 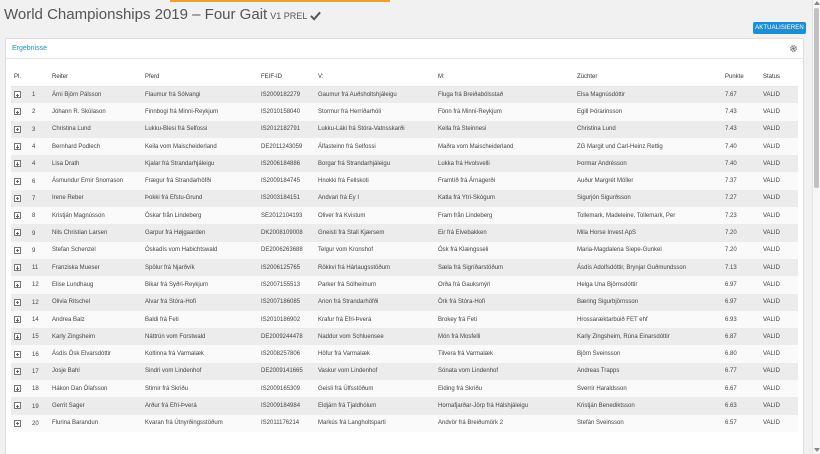 I want to click on table-cell: IS2009182279, so click(x=286, y=95).